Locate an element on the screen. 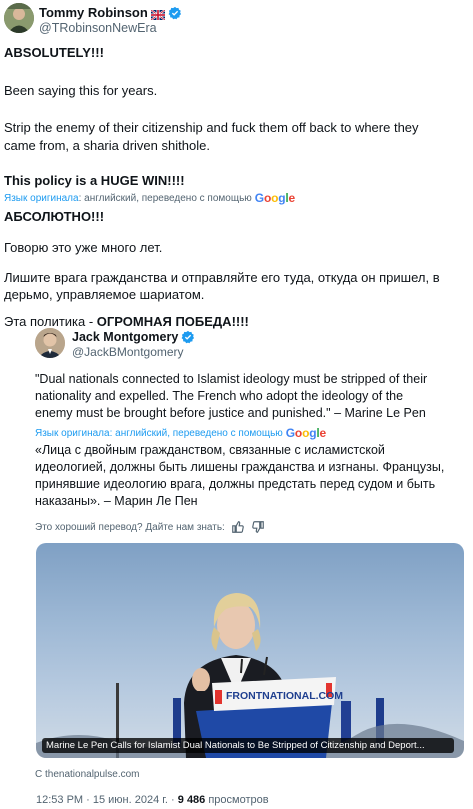  translation-line-3b: дерьмо, управляемое шариатом. is located at coordinates (104, 294).